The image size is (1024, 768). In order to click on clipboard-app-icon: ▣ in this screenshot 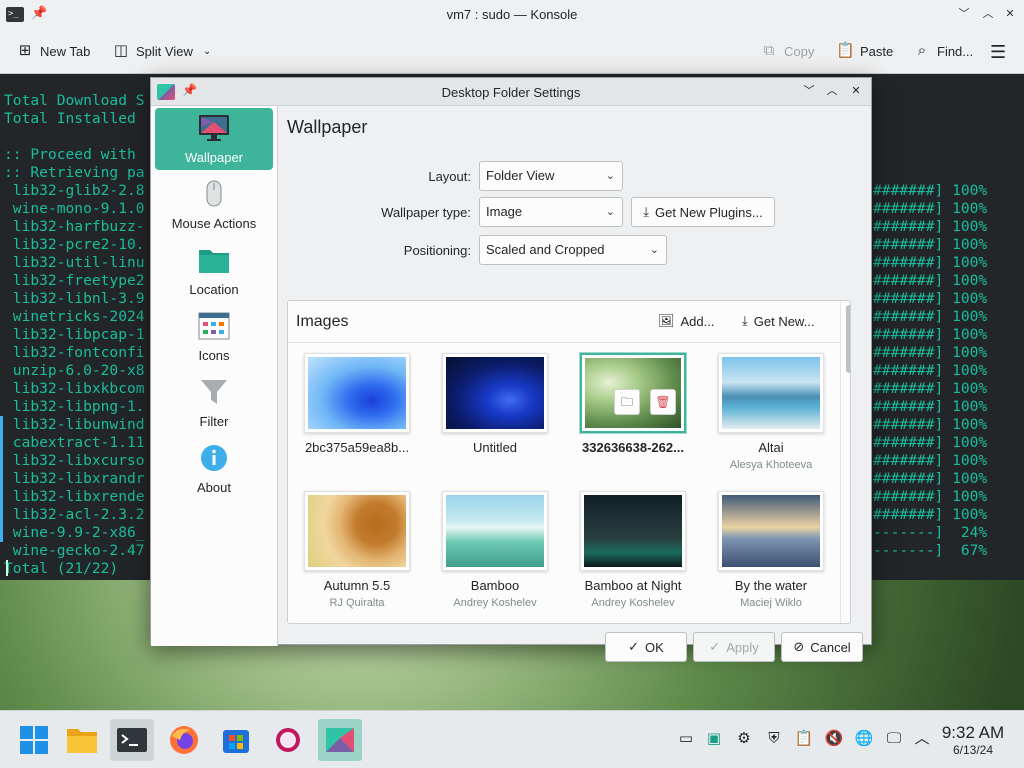, I will do `click(714, 739)`.